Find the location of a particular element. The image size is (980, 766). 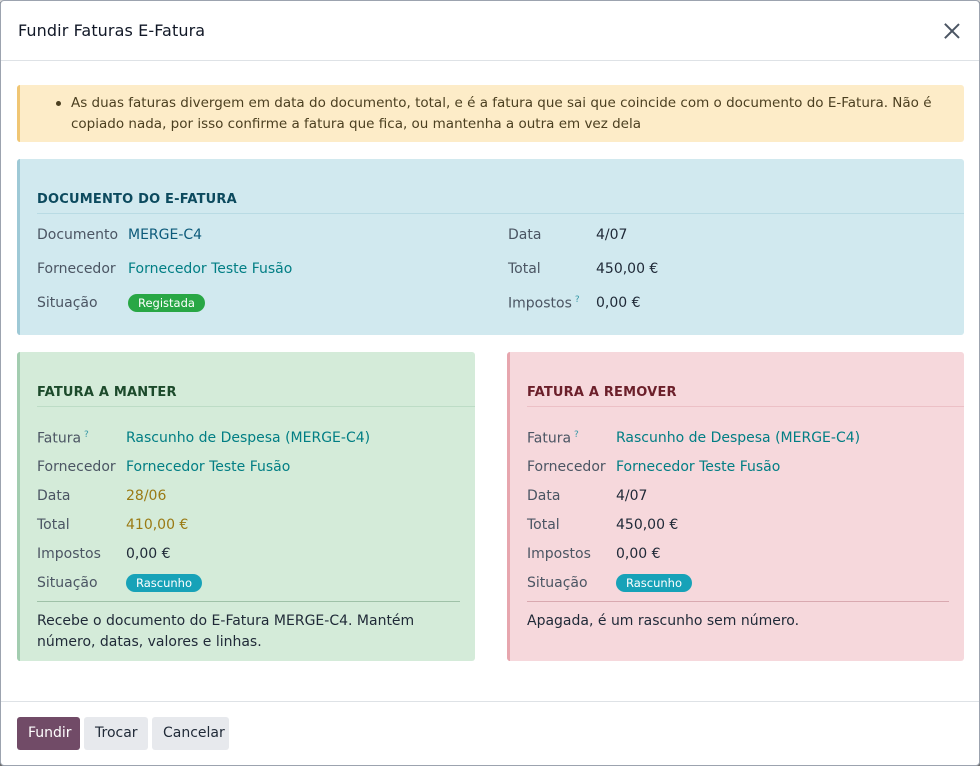

dialog-header: Fundir Faturas E-Fatura is located at coordinates (490, 31).